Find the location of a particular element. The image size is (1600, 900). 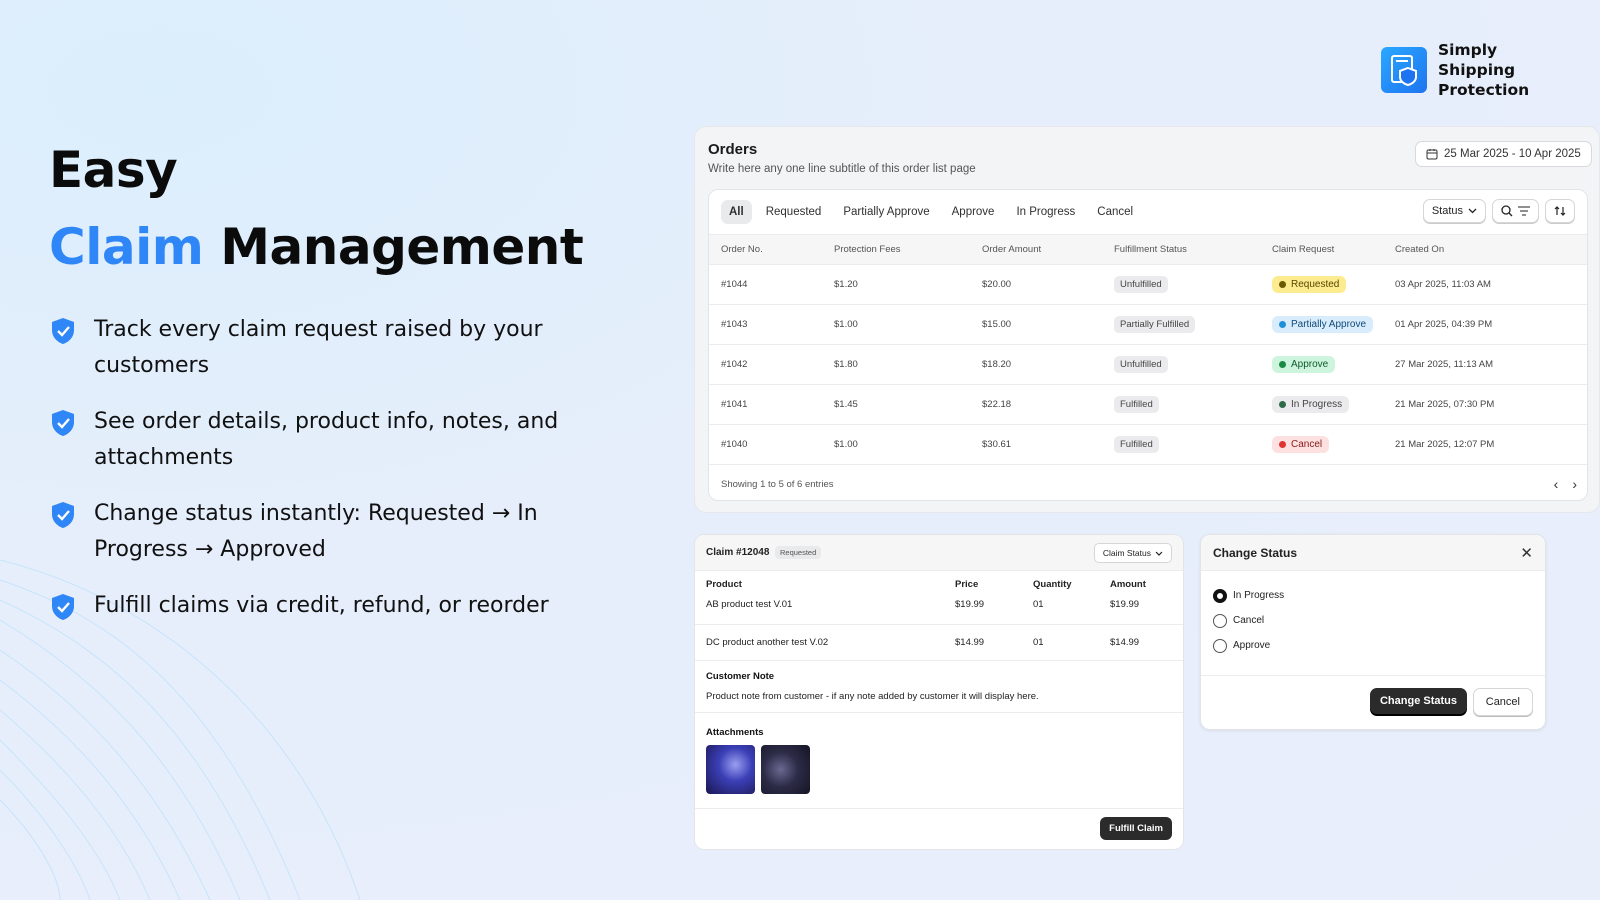

claim-status-label: Cancel is located at coordinates (1307, 444).